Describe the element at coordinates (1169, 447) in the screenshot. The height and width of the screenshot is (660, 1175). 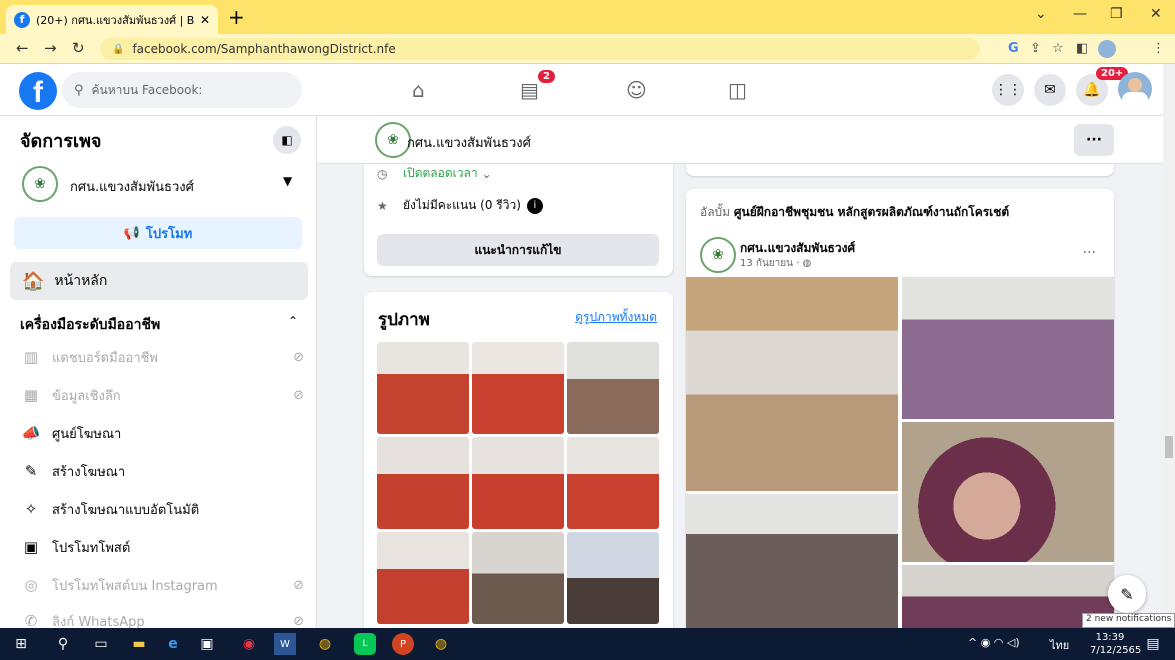
I see `scrollbar-thumb` at that location.